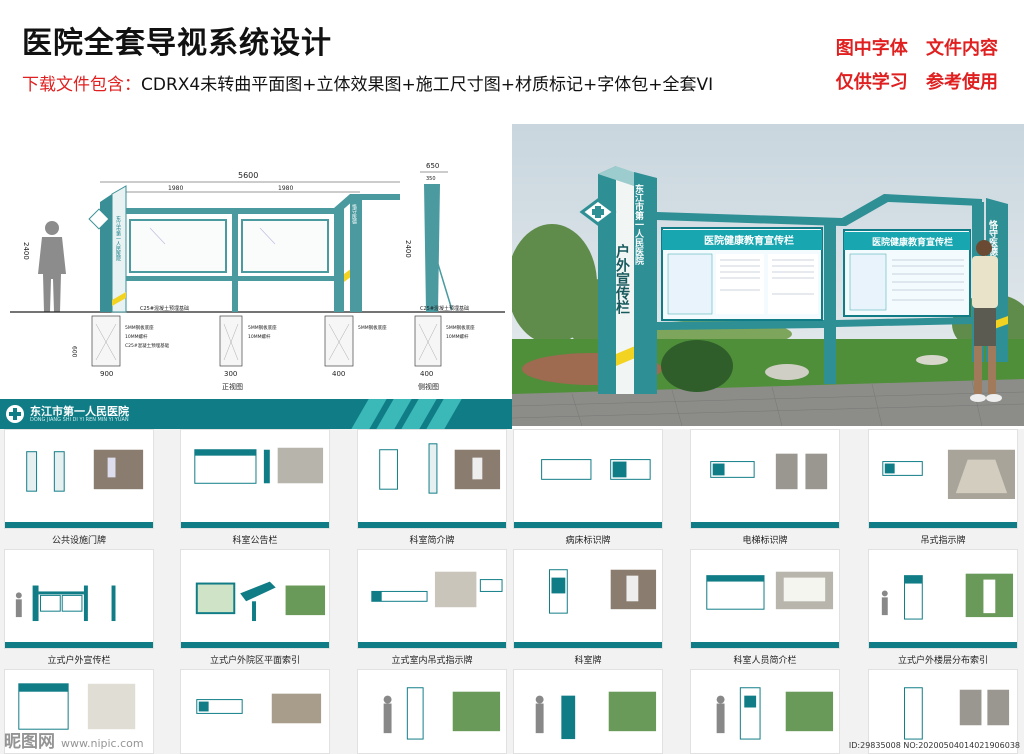 This screenshot has height=754, width=1024. I want to click on dim-foot-d: 400, so click(426, 374).